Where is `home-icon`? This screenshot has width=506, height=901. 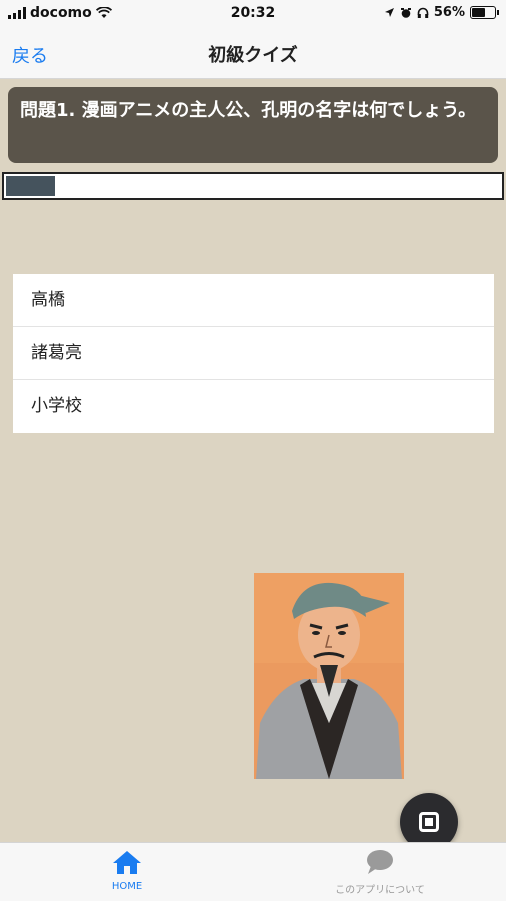
home-icon is located at coordinates (127, 862).